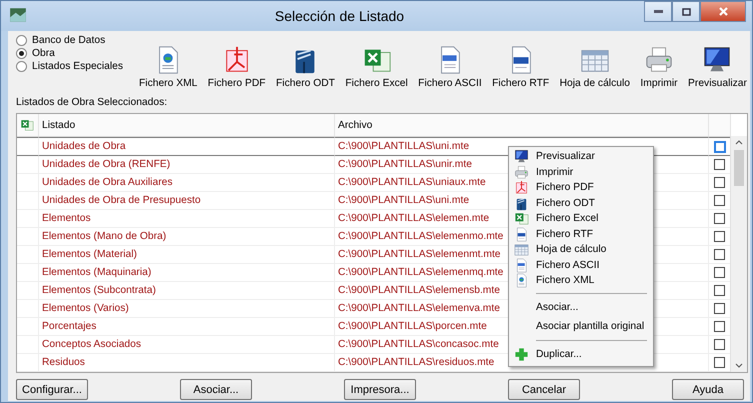 This screenshot has width=753, height=403. What do you see at coordinates (18, 15) in the screenshot?
I see `app-icon` at bounding box center [18, 15].